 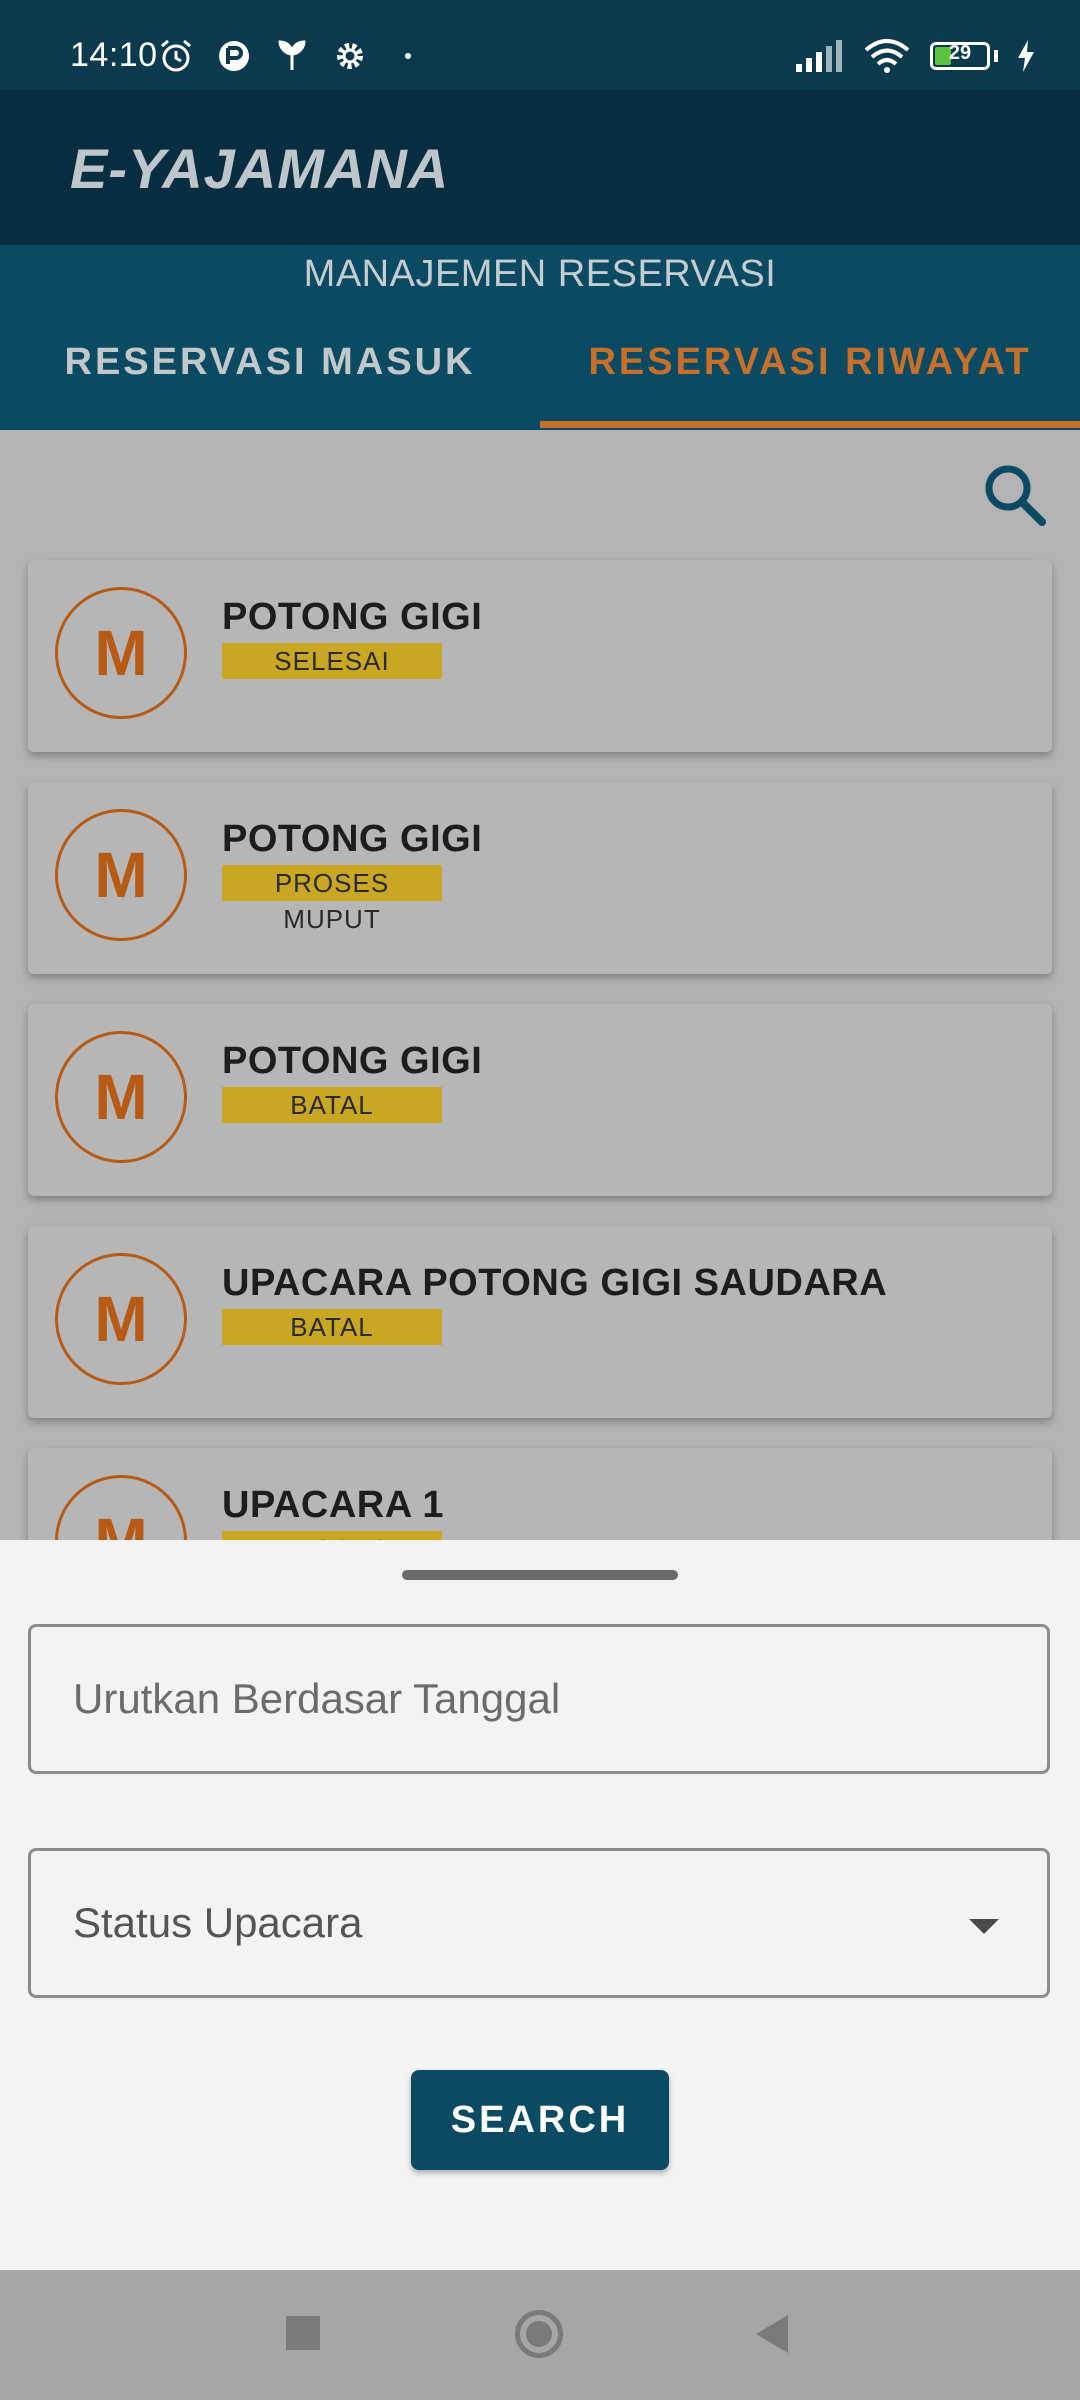 What do you see at coordinates (350, 56) in the screenshot?
I see `settings-icon` at bounding box center [350, 56].